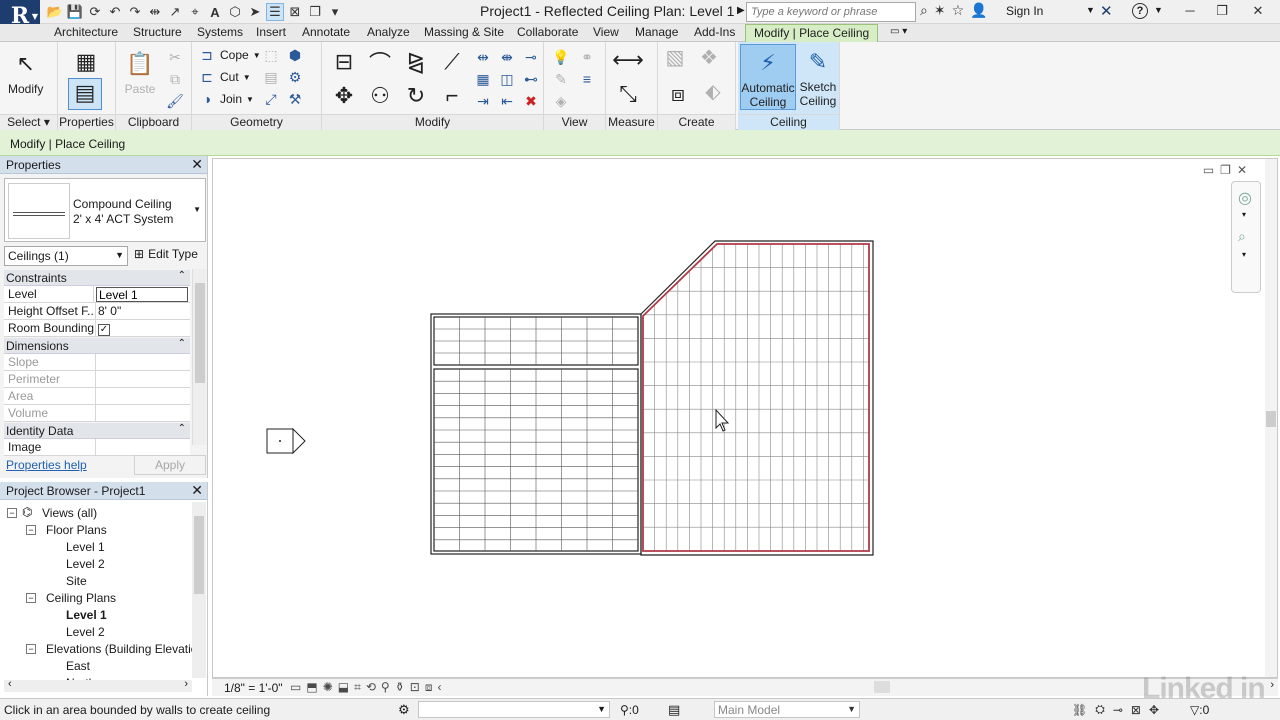  I want to click on offset-button: ⌒, so click(380, 63).